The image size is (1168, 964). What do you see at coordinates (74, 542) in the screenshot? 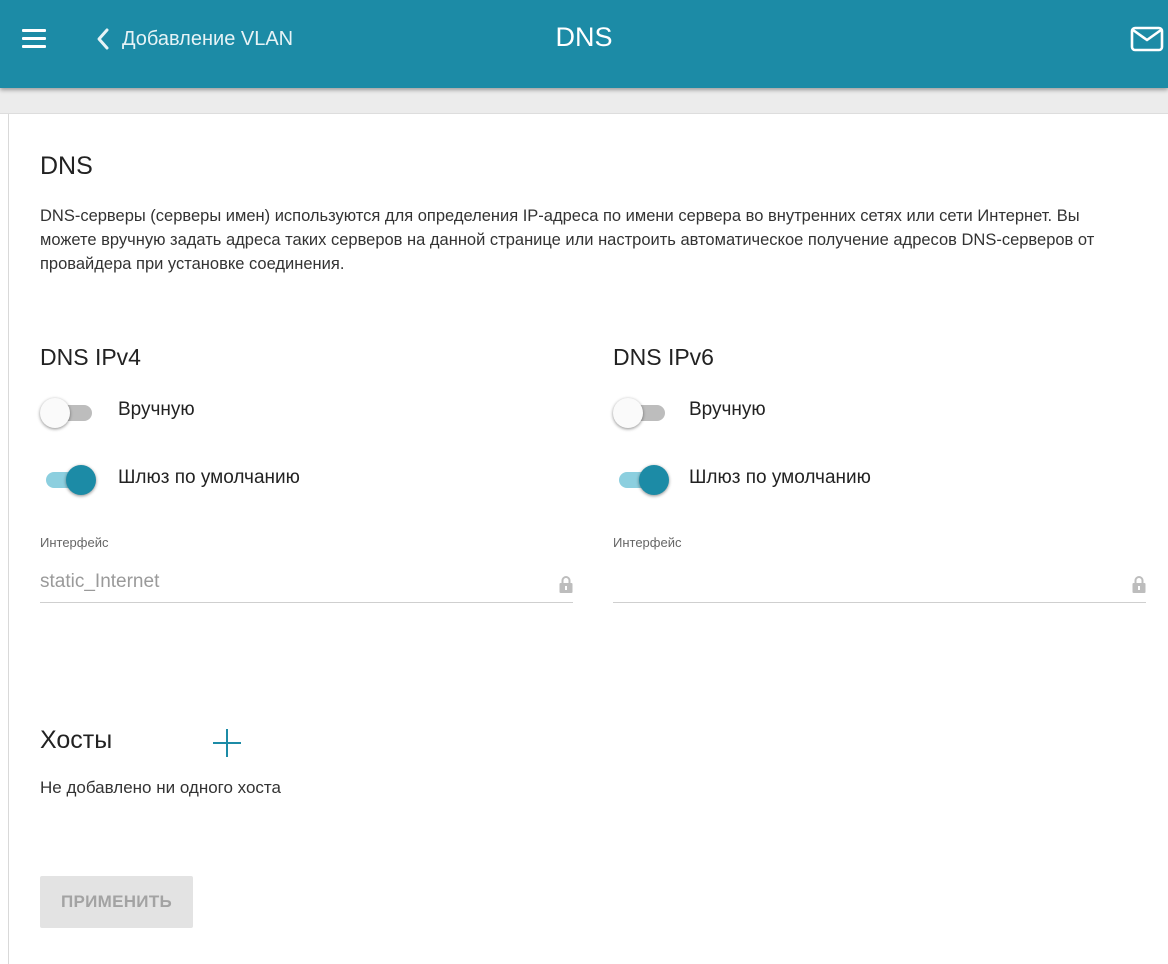
I see `ipv4-interface-label: Интерфейс` at bounding box center [74, 542].